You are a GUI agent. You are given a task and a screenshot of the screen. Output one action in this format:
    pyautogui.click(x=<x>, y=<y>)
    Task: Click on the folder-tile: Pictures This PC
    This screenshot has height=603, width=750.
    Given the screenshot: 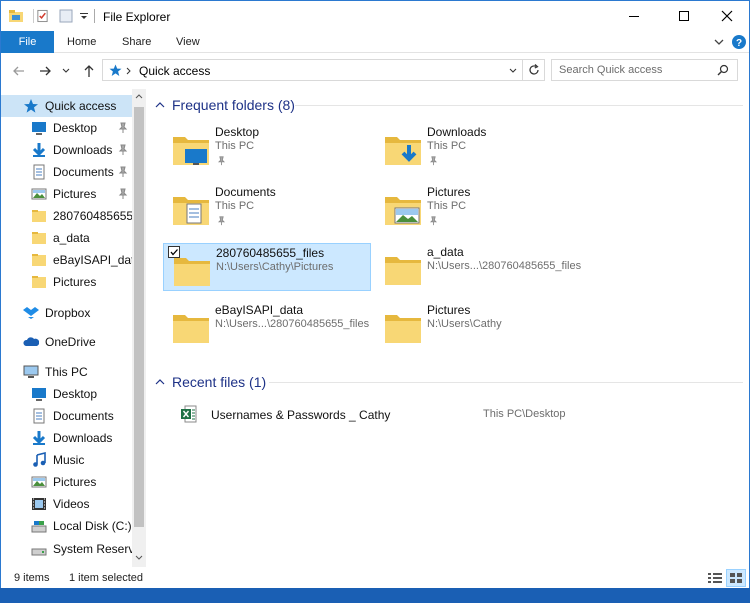 What is the action you would take?
    pyautogui.click(x=479, y=207)
    